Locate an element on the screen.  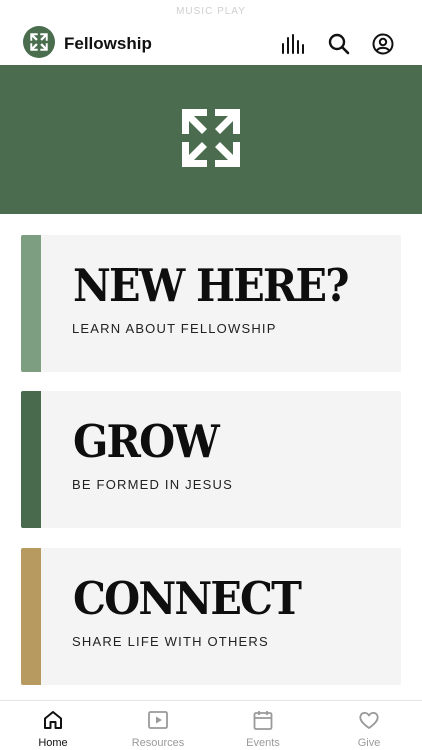
tab-events: Events is located at coordinates (263, 729).